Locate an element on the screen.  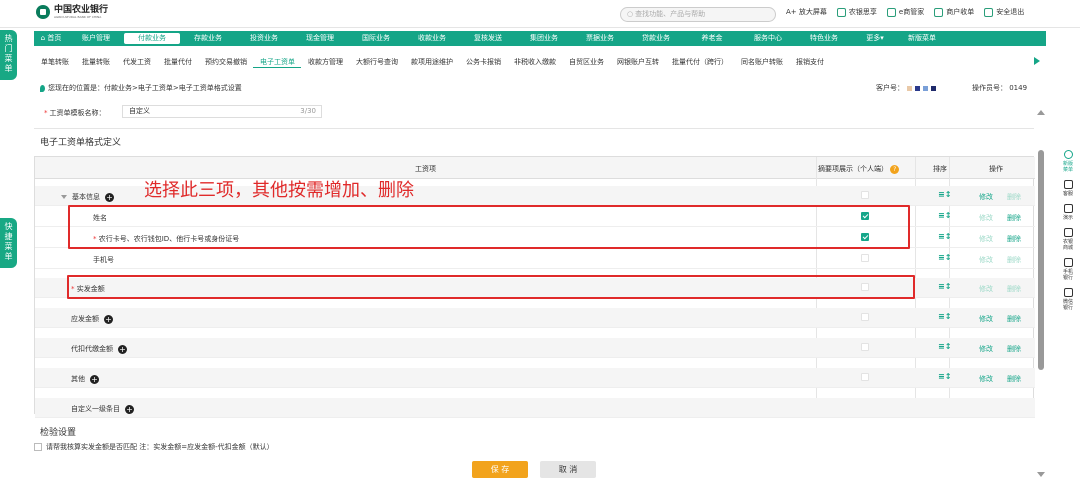
subnav-item: 批量转账 is located at coordinates (95, 62).